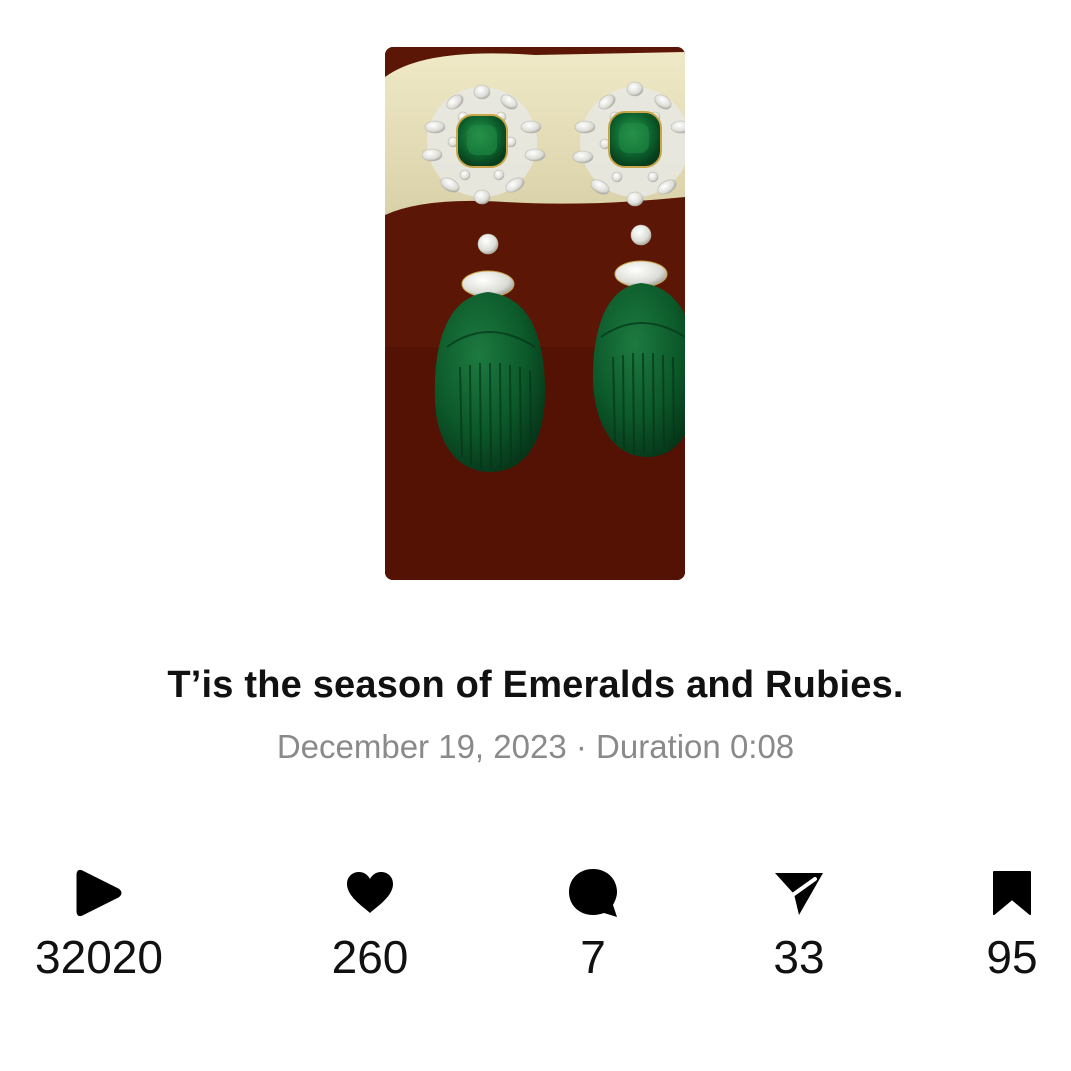  Describe the element at coordinates (99, 893) in the screenshot. I see `play-icon` at that location.